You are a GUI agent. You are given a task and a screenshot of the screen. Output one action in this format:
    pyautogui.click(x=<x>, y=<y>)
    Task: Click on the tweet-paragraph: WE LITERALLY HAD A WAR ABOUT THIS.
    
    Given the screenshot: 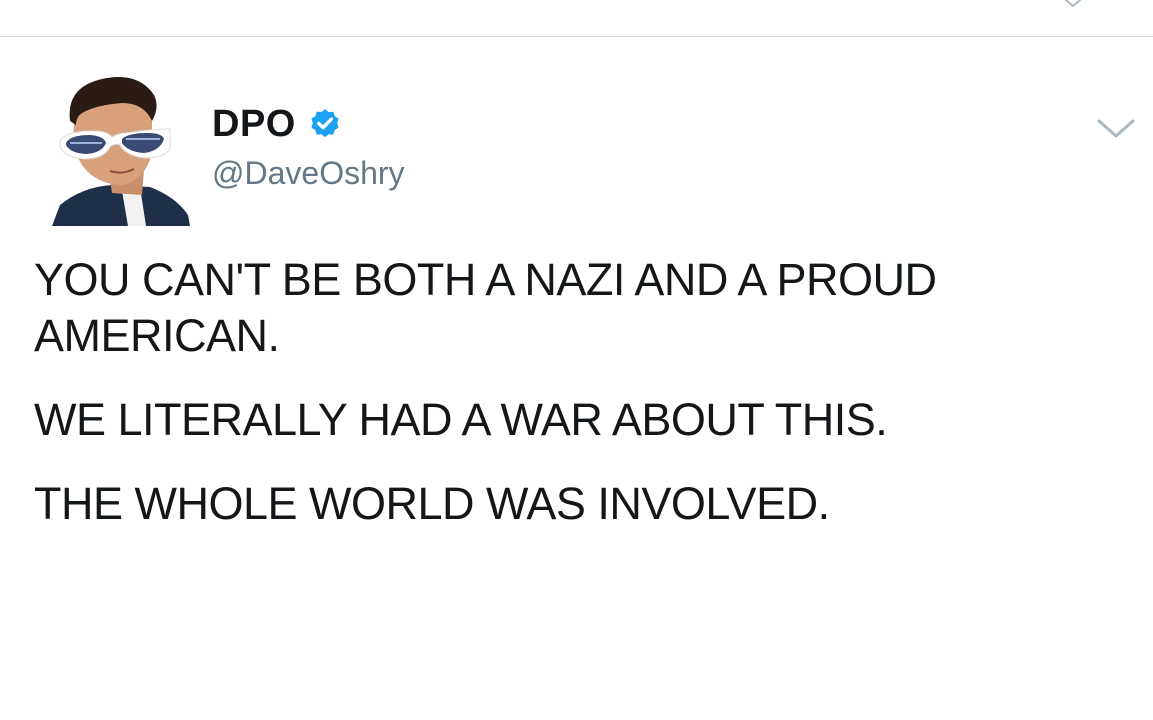 What is the action you would take?
    pyautogui.click(x=461, y=419)
    